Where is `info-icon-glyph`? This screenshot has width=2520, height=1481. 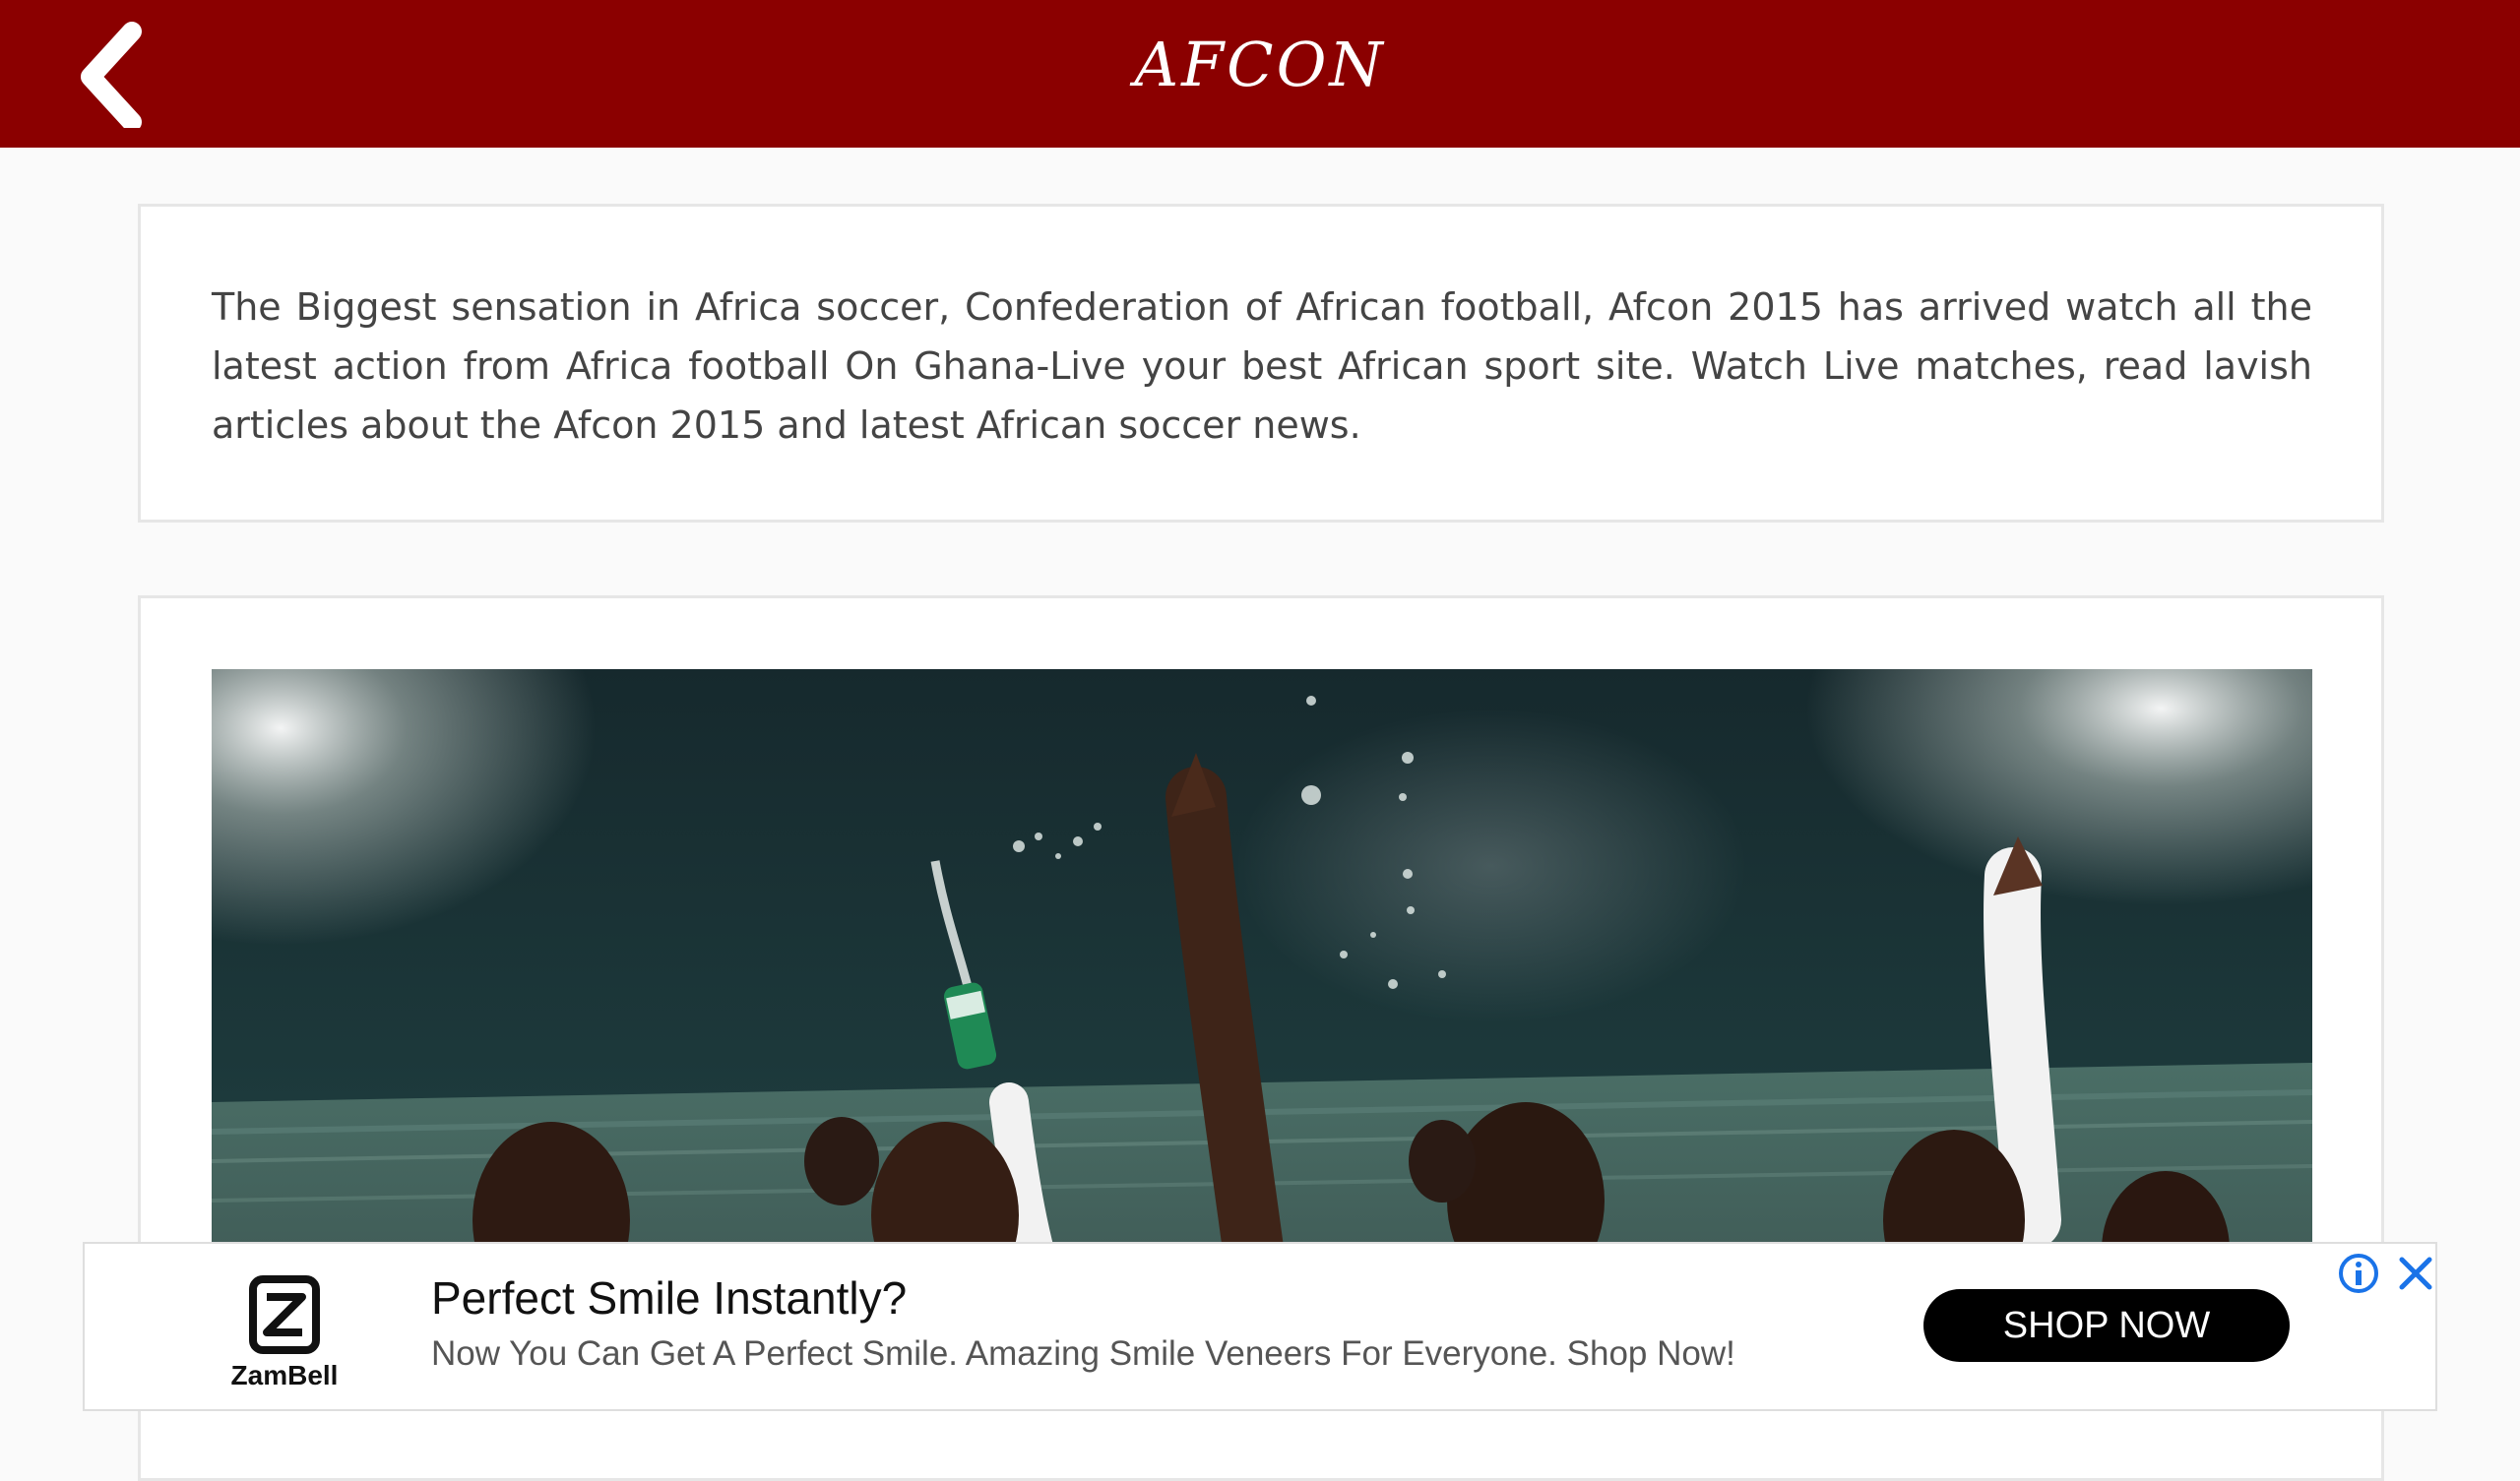 info-icon-glyph is located at coordinates (2358, 1273).